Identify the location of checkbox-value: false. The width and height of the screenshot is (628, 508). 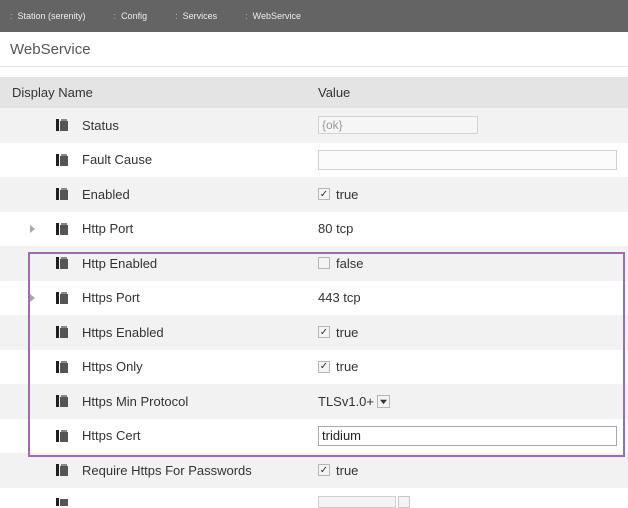
(350, 263).